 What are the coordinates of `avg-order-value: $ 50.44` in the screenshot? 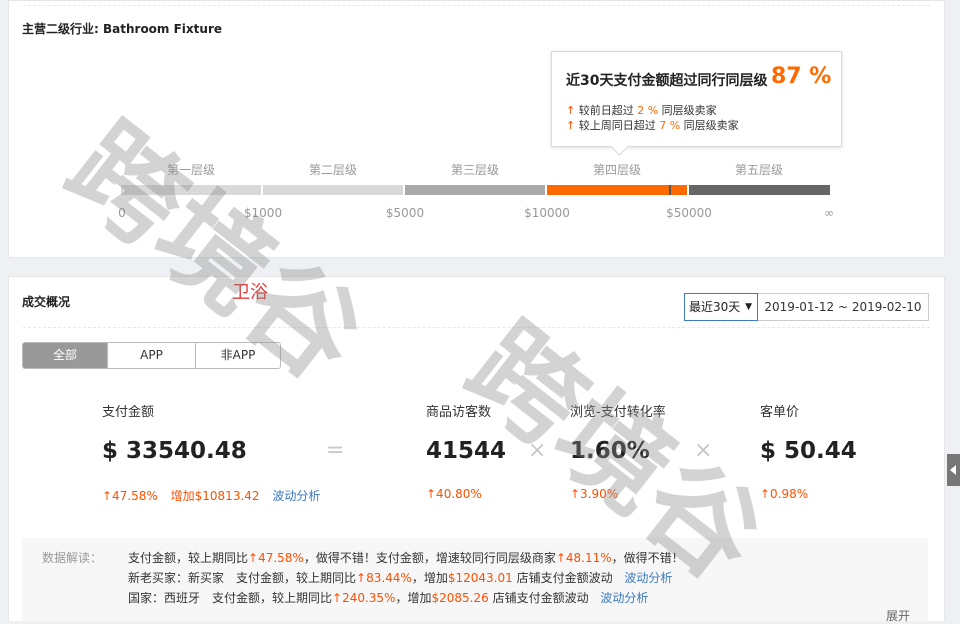 It's located at (808, 451).